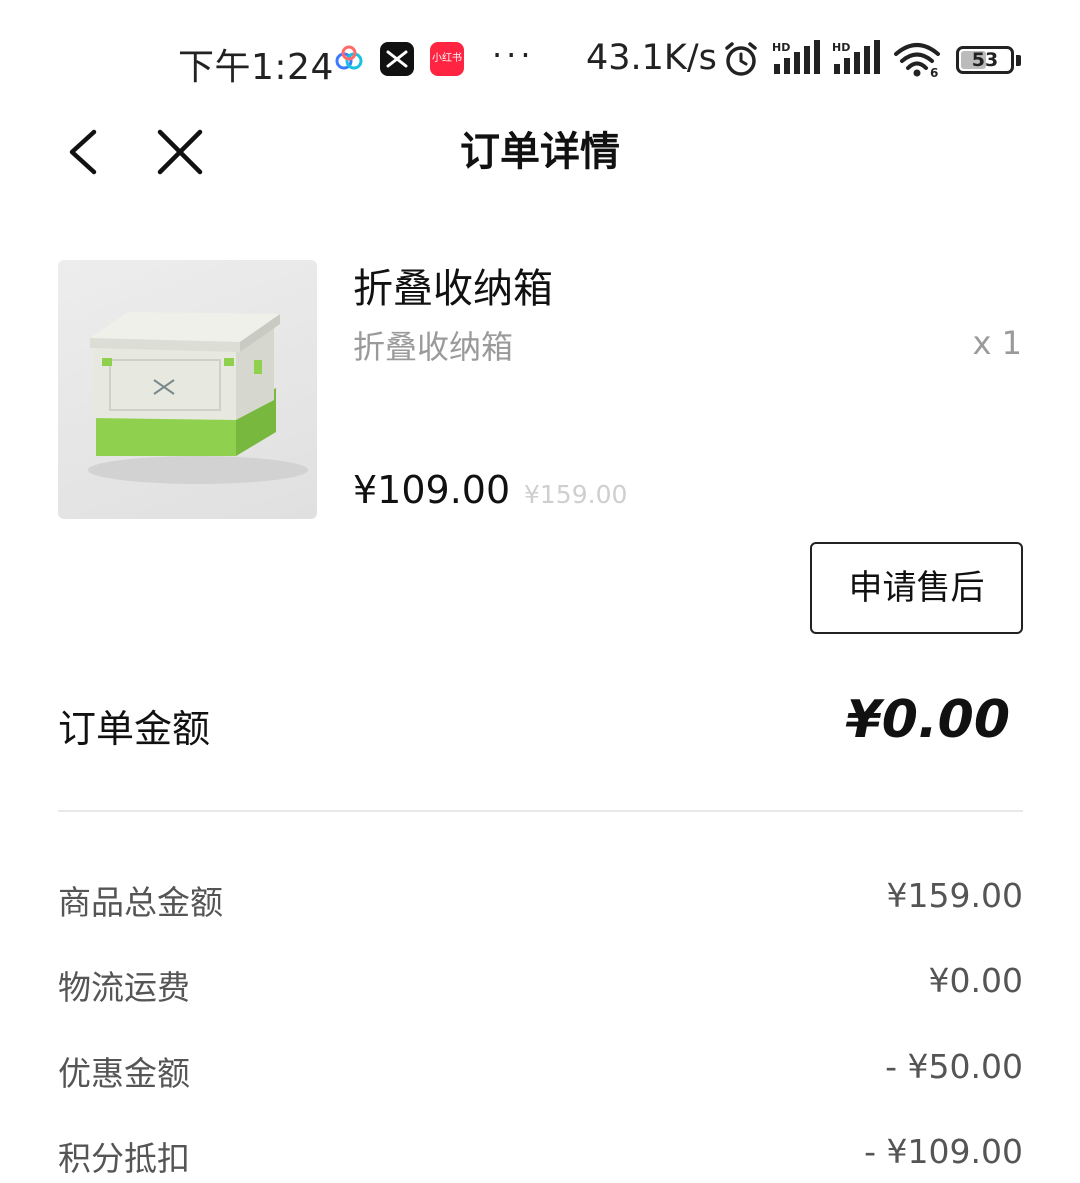 This screenshot has width=1080, height=1183. What do you see at coordinates (349, 59) in the screenshot?
I see `baidu-netdisk-icon` at bounding box center [349, 59].